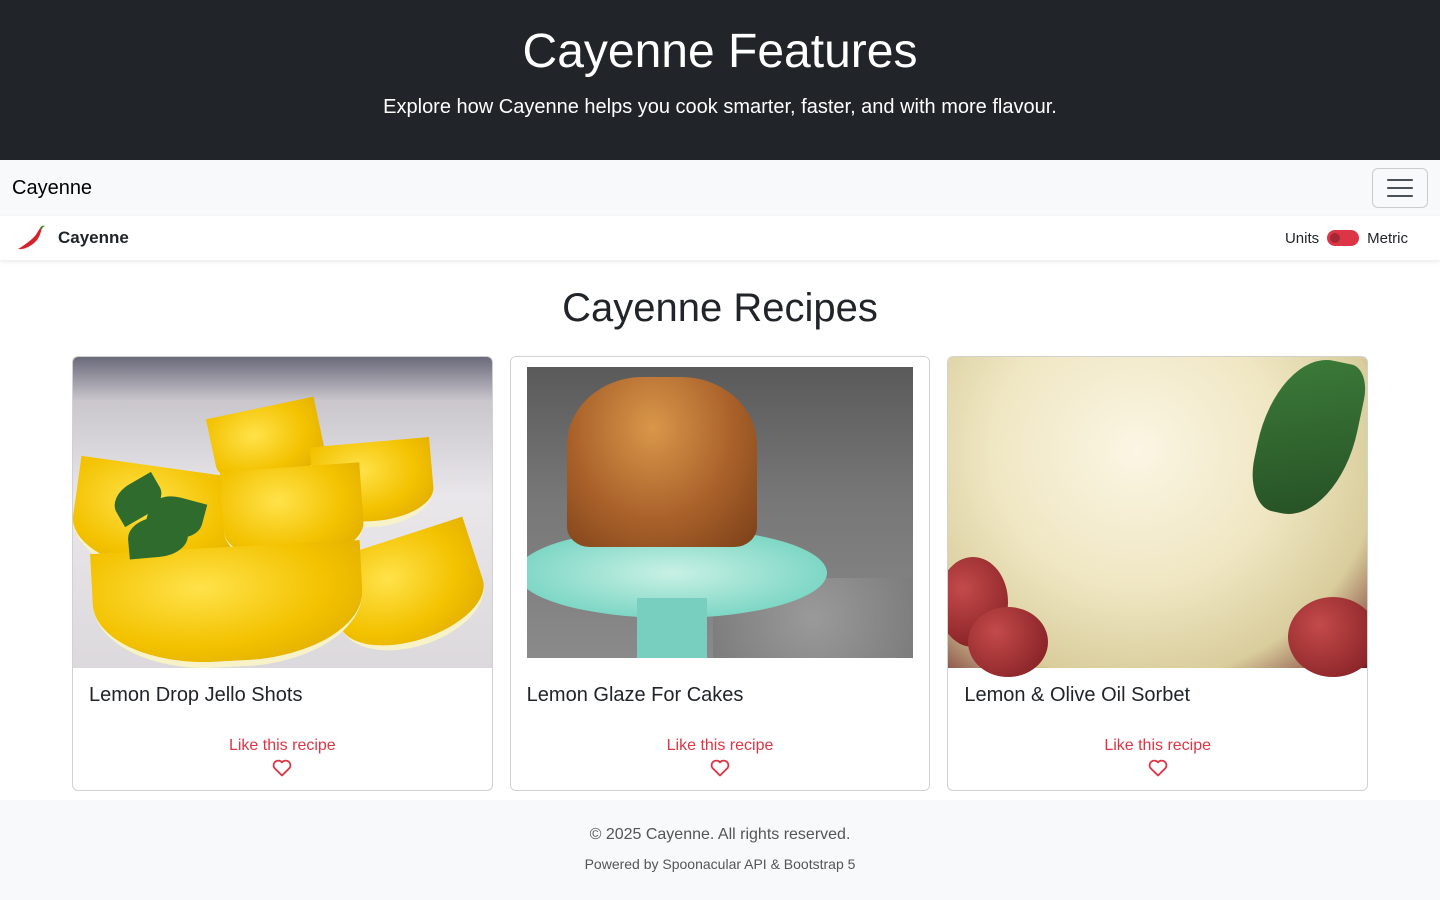 The width and height of the screenshot is (1440, 900). What do you see at coordinates (93, 237) in the screenshot?
I see `app-brand-name: Cayenne` at bounding box center [93, 237].